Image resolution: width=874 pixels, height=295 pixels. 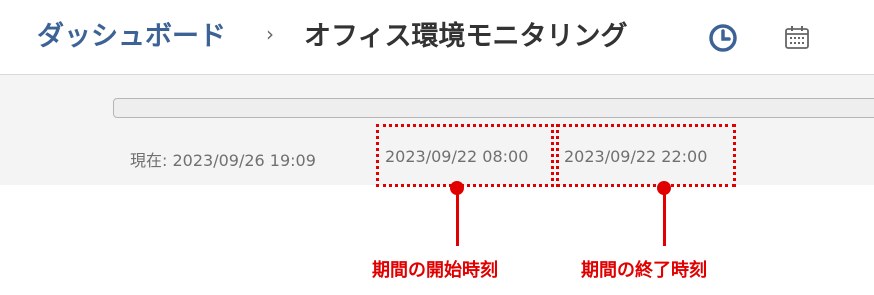 I want to click on clock-button, so click(x=723, y=38).